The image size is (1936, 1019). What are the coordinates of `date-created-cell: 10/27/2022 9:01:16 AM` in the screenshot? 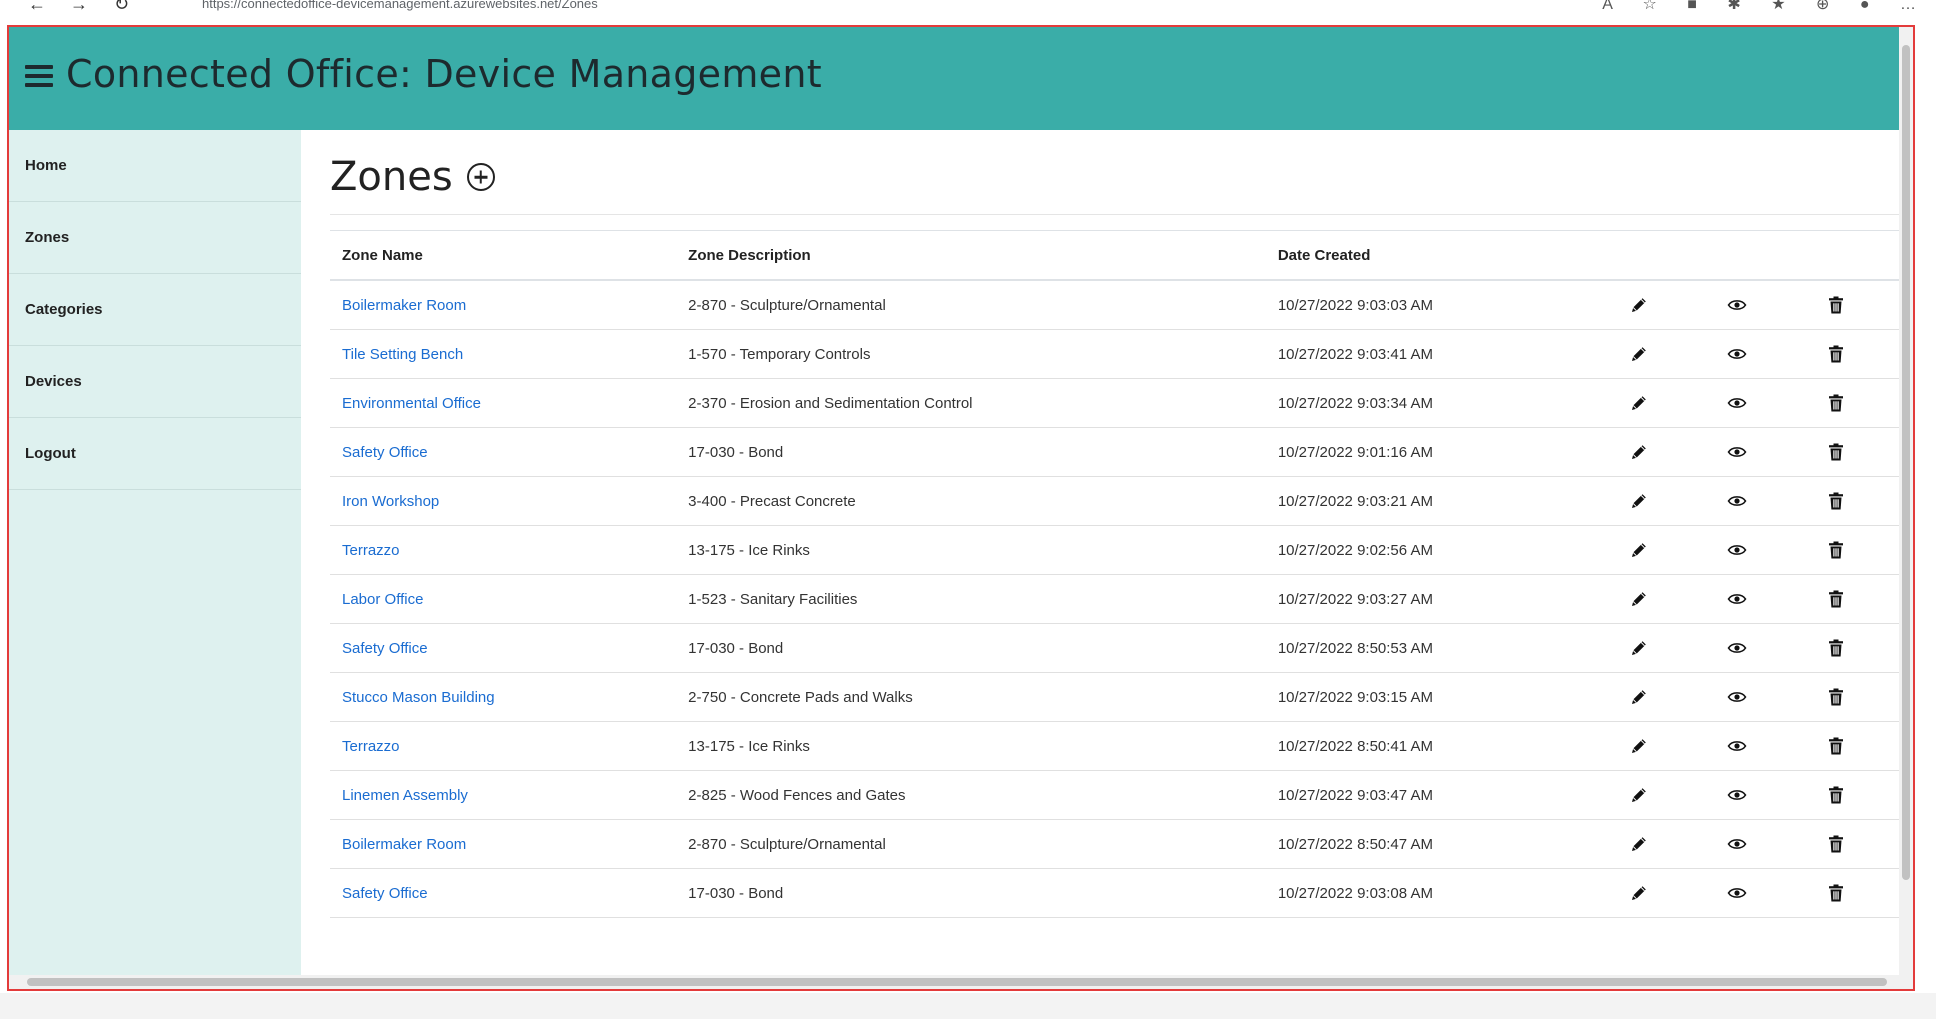 It's located at (1441, 452).